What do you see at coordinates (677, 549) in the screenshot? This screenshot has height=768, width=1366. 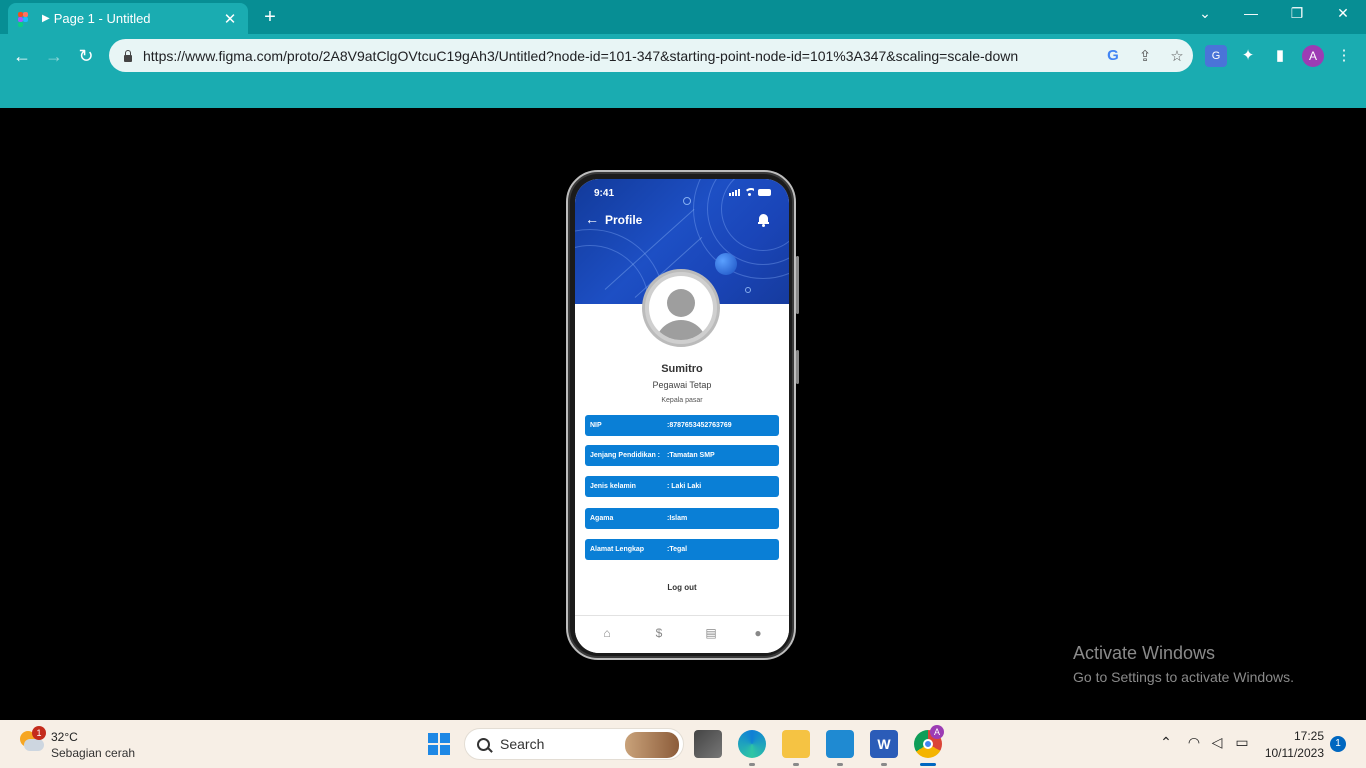 I see `field-value: :Tegal` at bounding box center [677, 549].